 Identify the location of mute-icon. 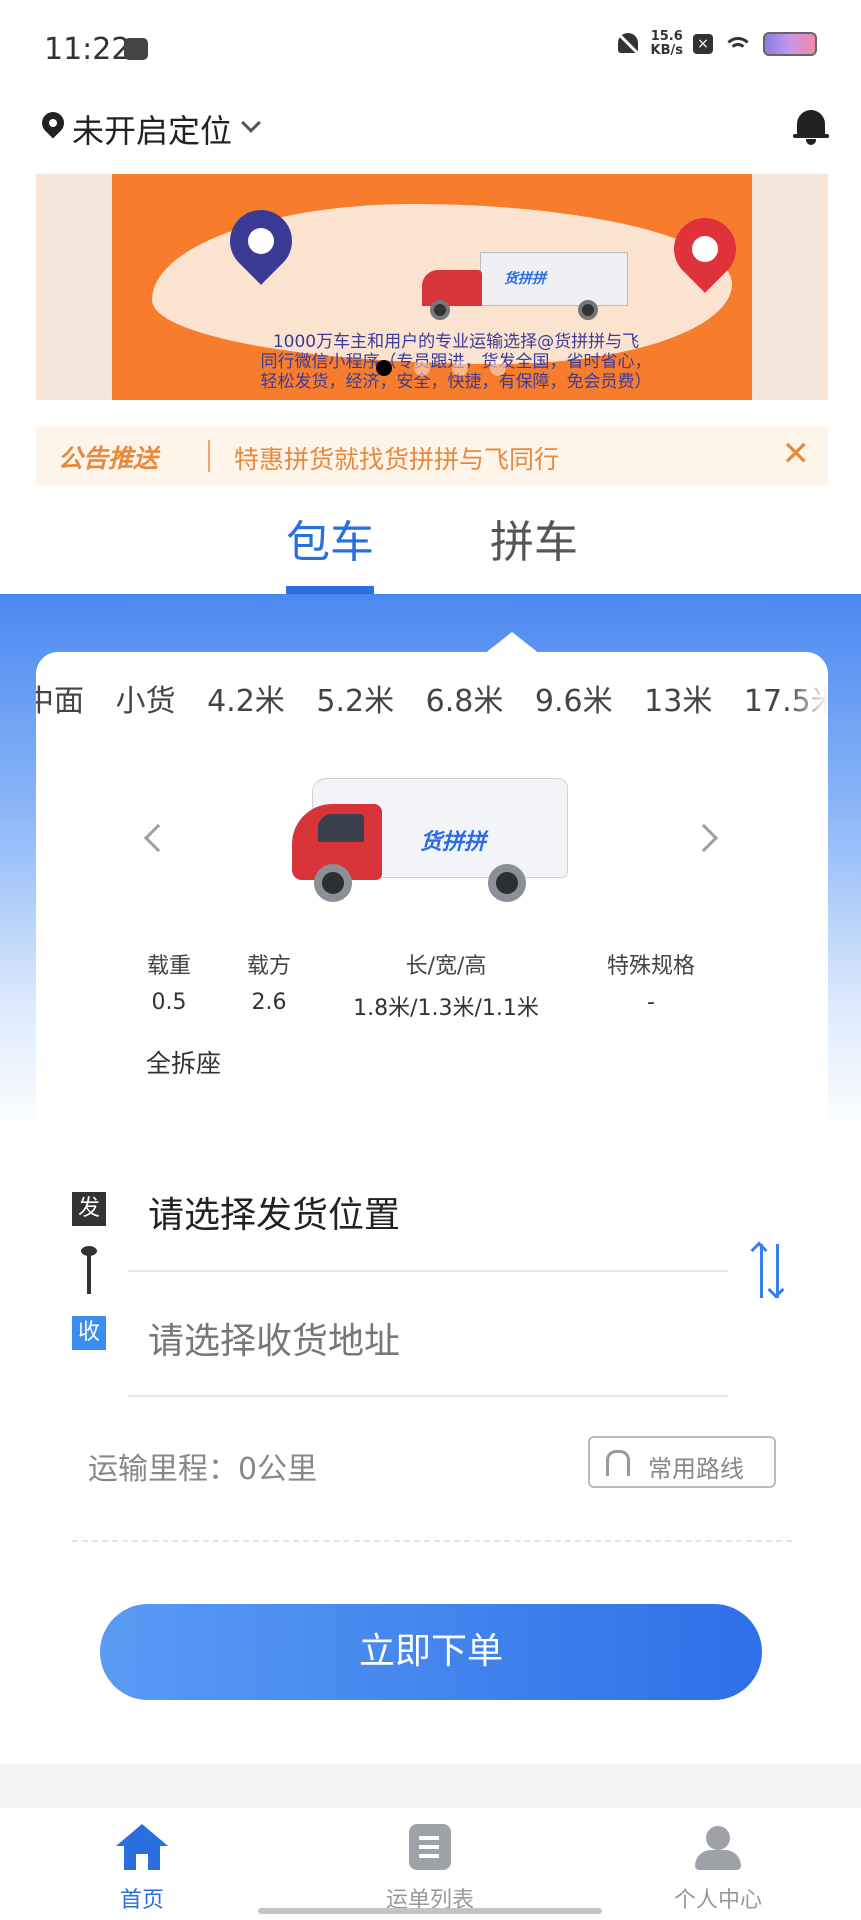
(628, 44).